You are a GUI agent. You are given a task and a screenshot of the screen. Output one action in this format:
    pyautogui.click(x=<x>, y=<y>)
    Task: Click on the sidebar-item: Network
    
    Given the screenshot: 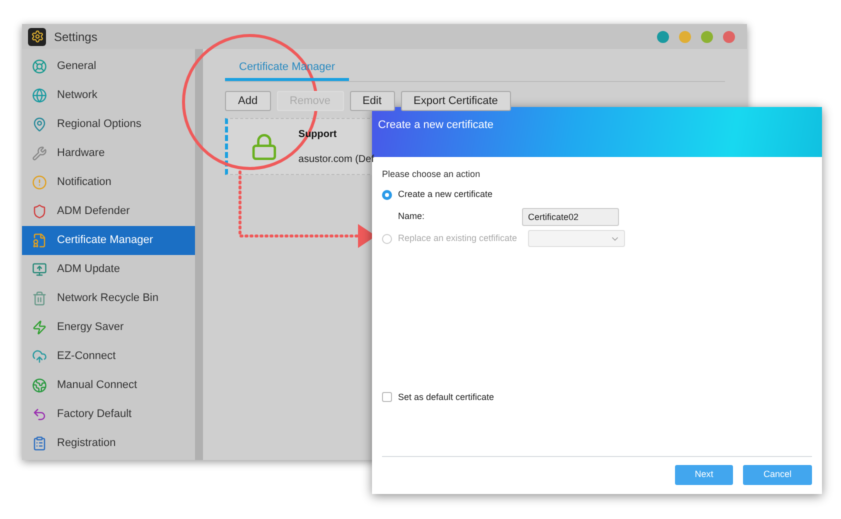 What is the action you would take?
    pyautogui.click(x=108, y=95)
    